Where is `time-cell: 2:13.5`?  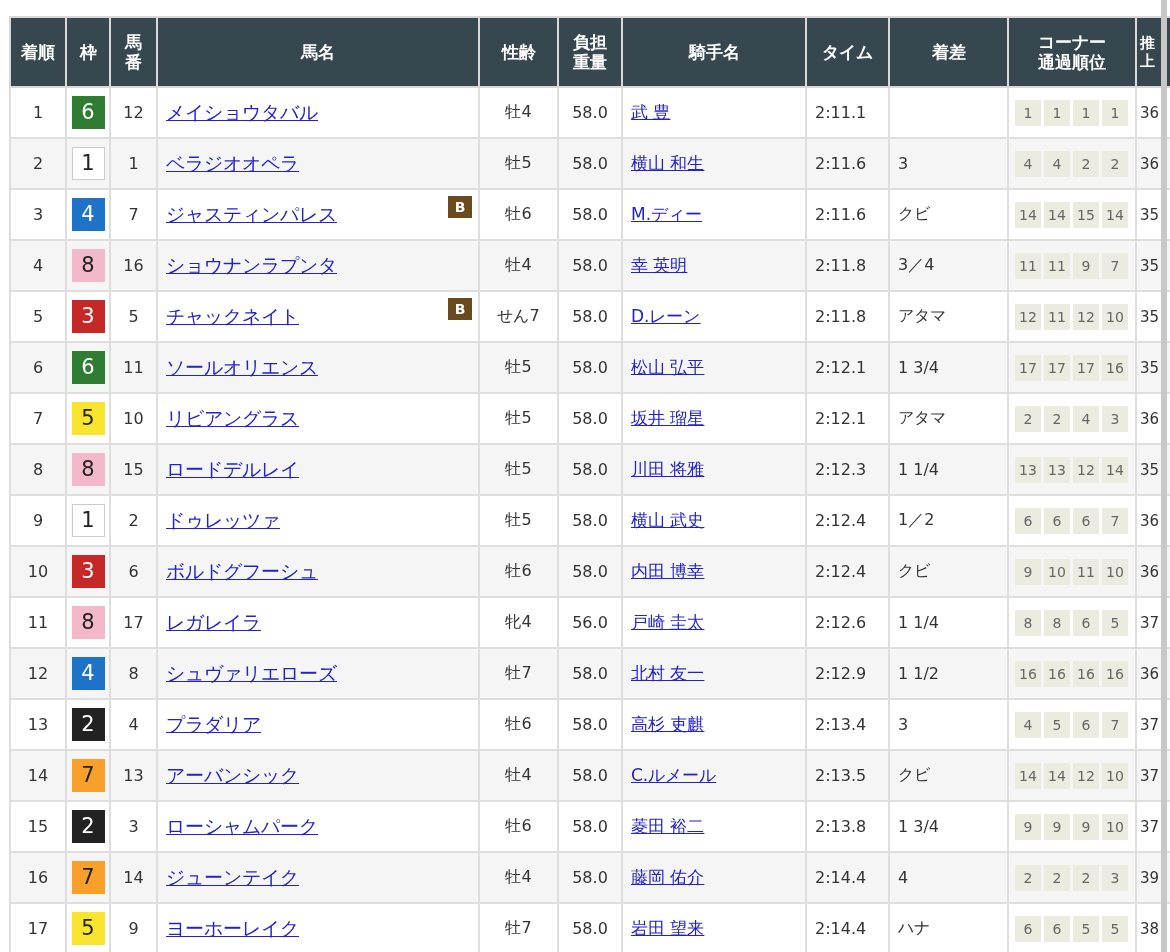
time-cell: 2:13.5 is located at coordinates (847, 775).